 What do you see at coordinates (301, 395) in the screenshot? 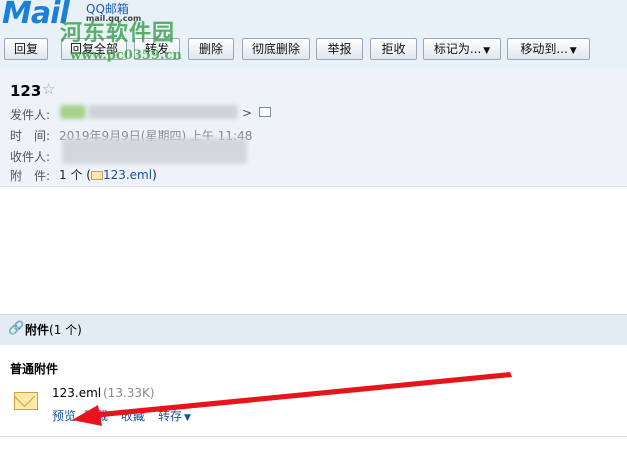
I see `arrow-shaft` at bounding box center [301, 395].